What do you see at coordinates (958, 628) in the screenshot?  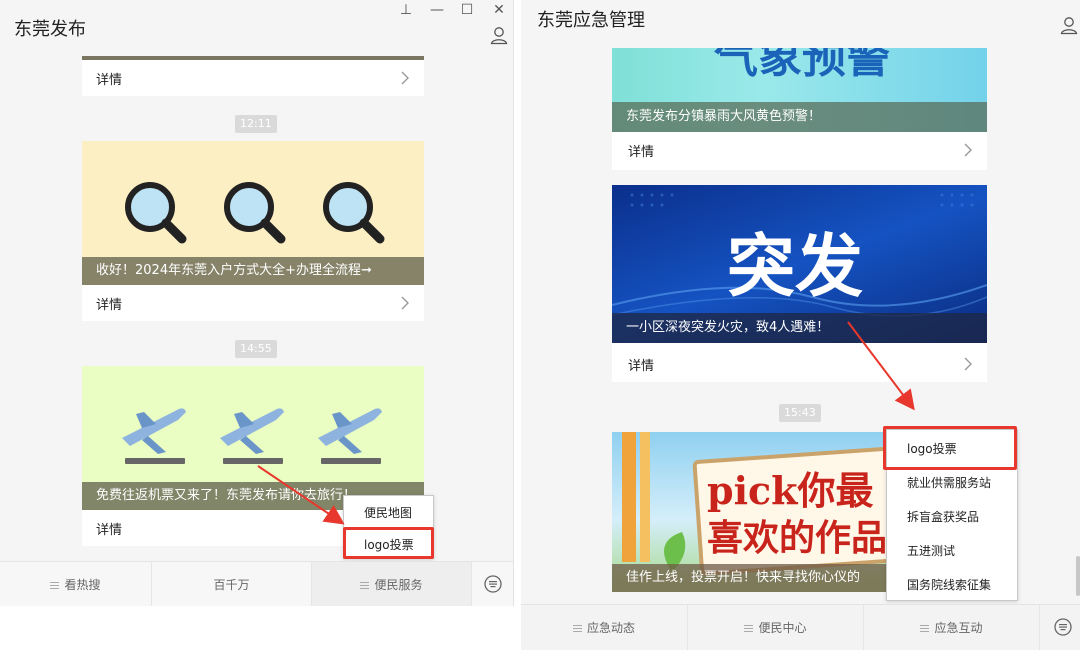 I see `menu-label: 应急互动` at bounding box center [958, 628].